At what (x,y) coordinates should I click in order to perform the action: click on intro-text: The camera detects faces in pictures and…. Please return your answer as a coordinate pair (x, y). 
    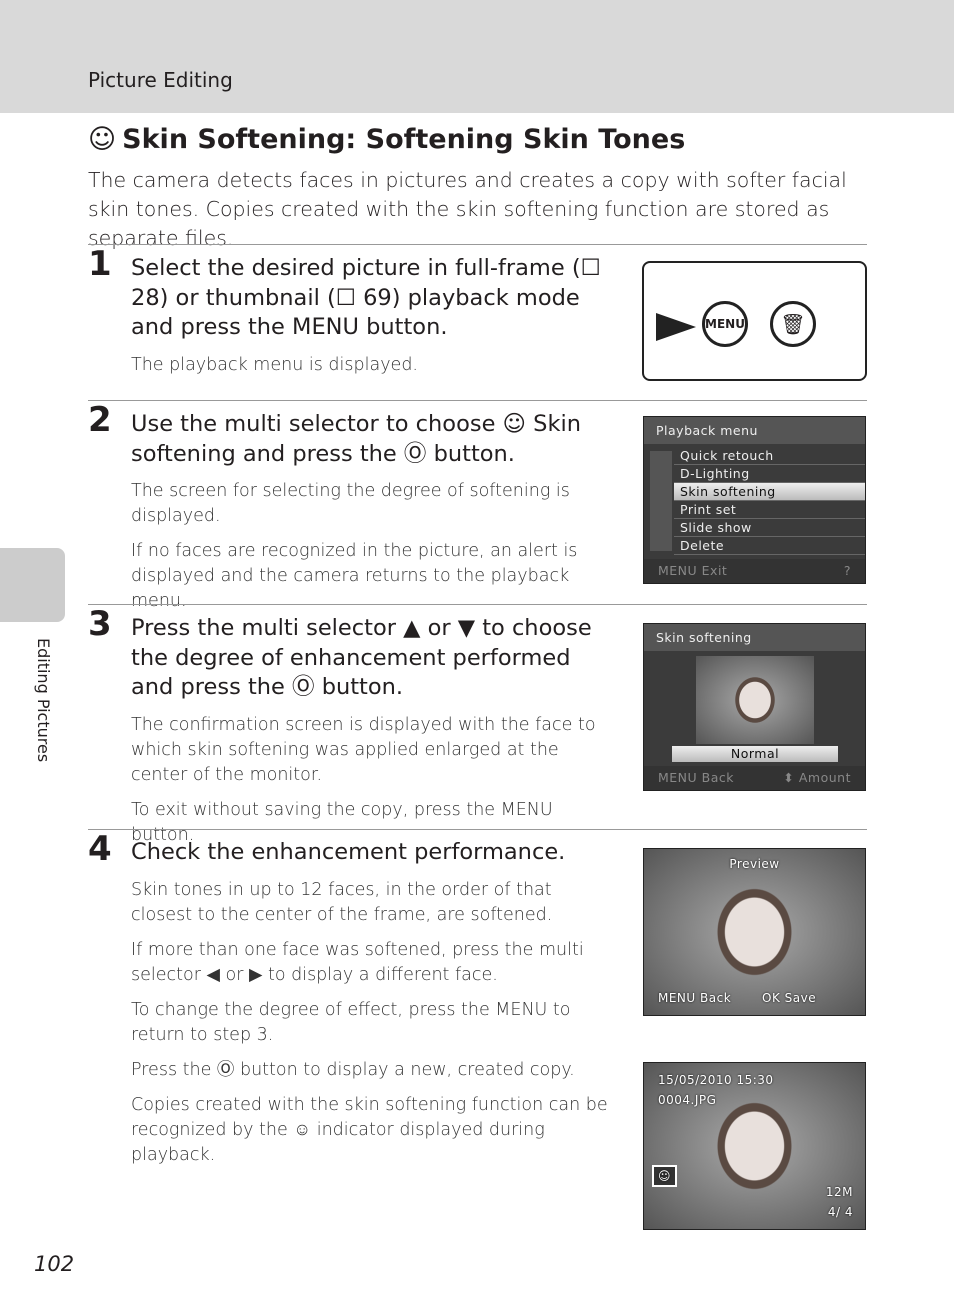
    Looking at the image, I should click on (467, 209).